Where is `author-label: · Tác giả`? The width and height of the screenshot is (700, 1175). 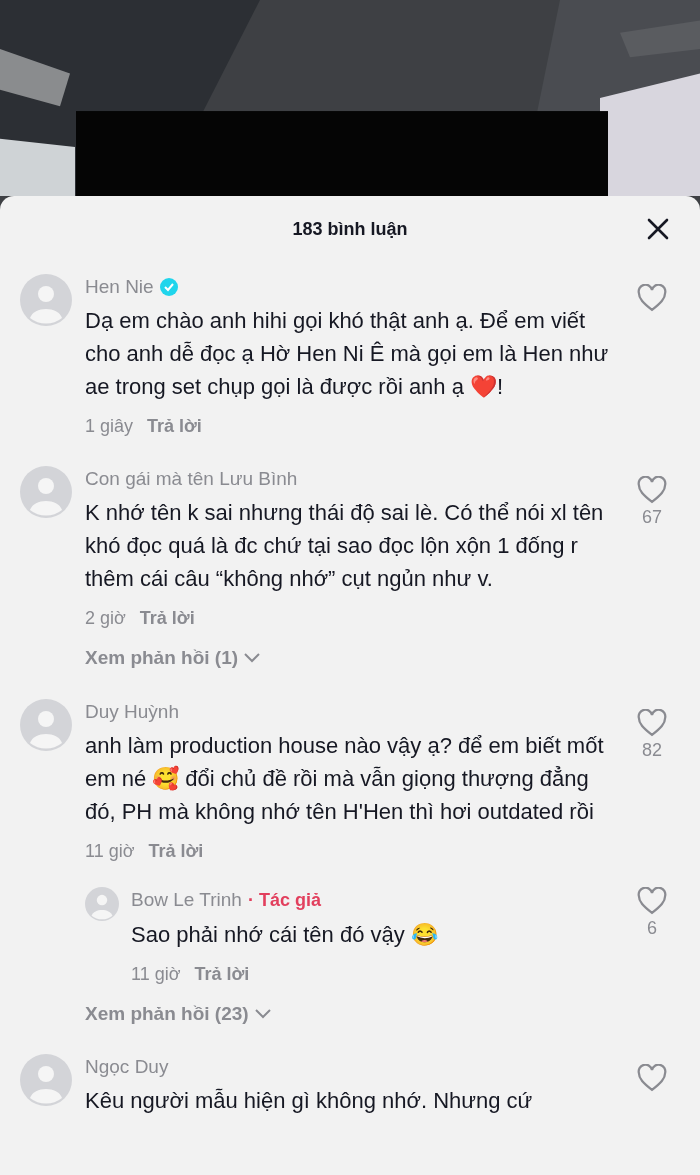
author-label: · Tác giả is located at coordinates (284, 900).